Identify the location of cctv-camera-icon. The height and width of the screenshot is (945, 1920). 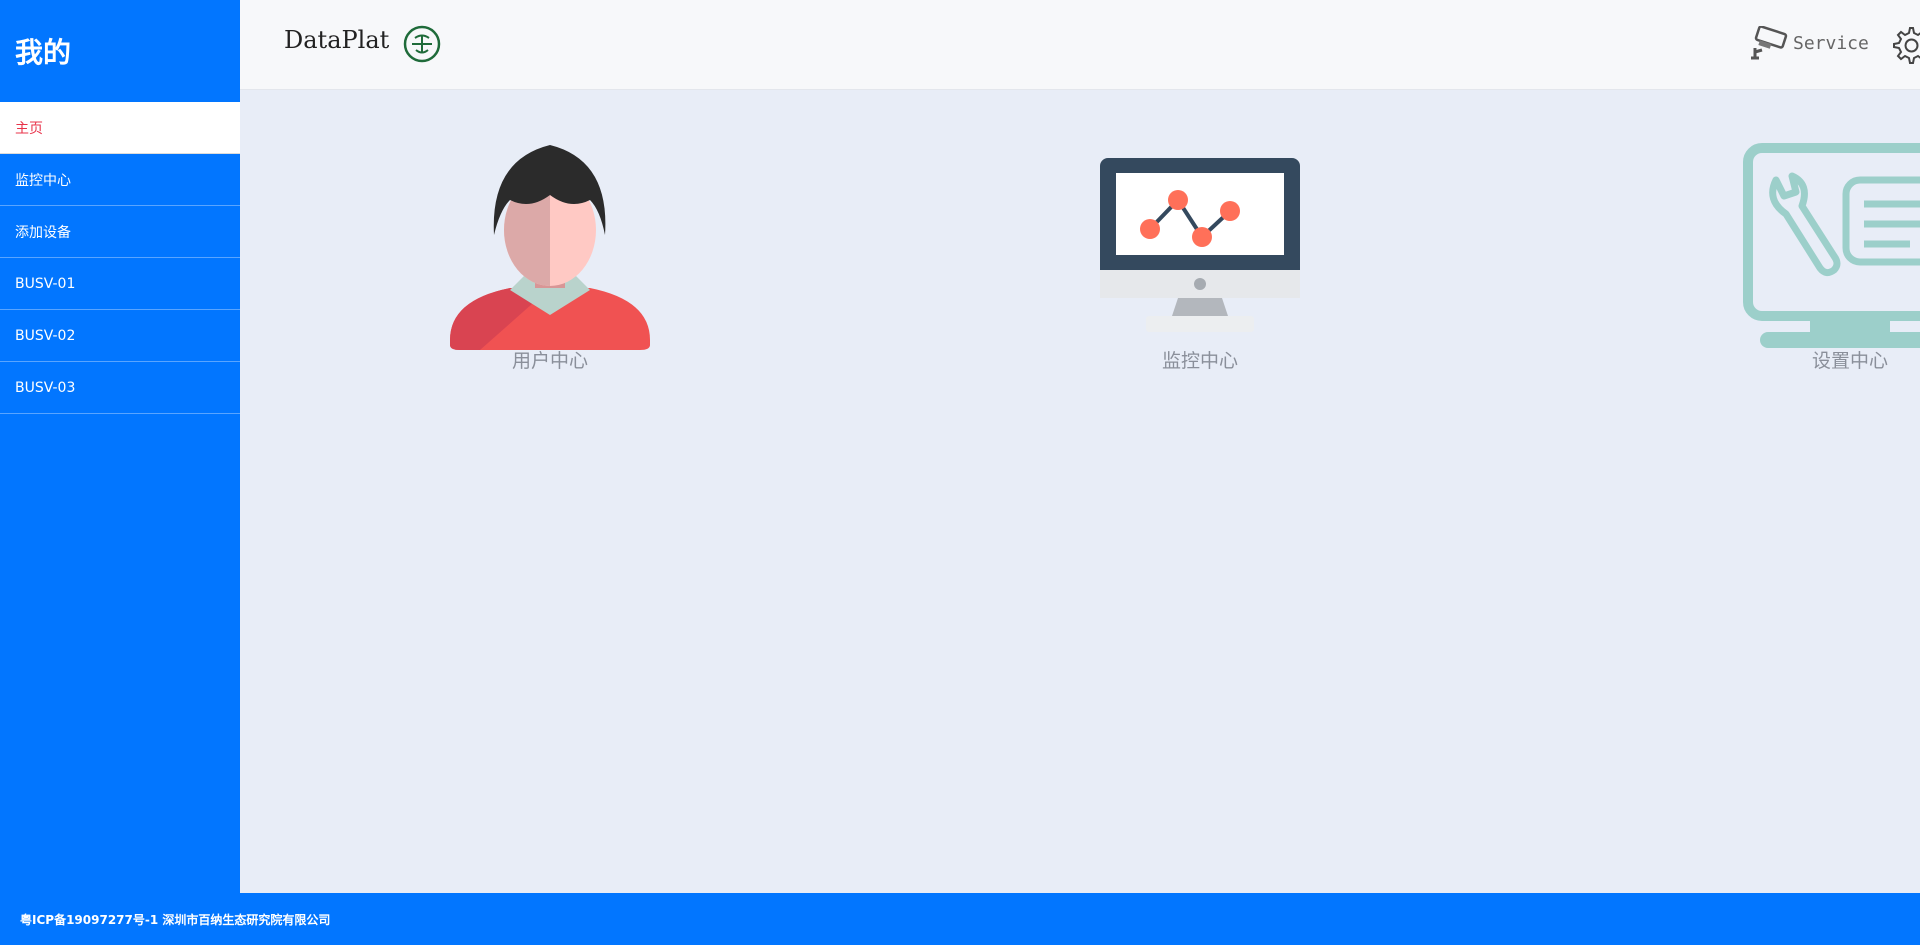
(1769, 43).